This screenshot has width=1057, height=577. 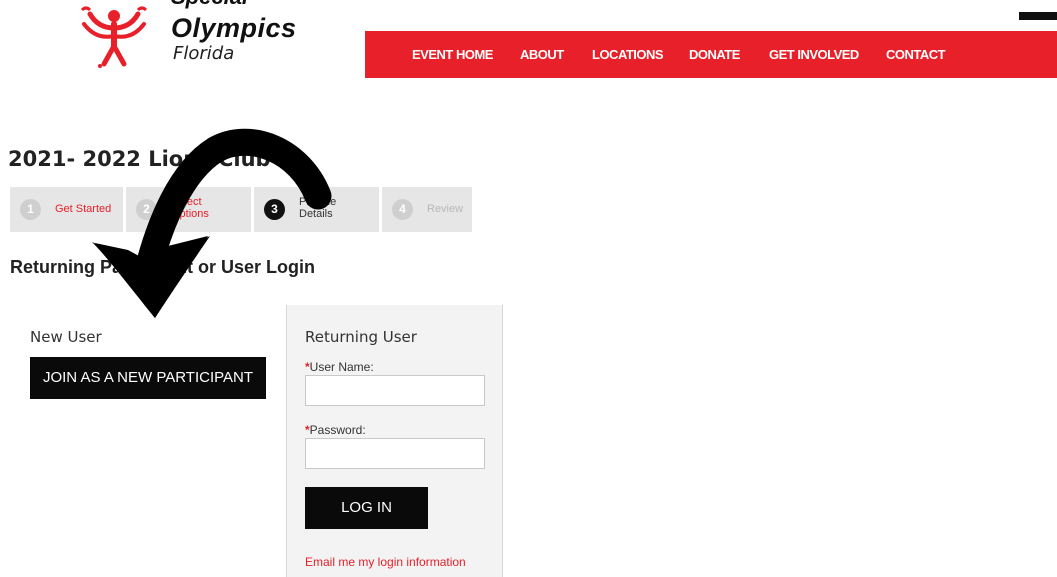 I want to click on nav-locations: LOCATIONS, so click(x=628, y=54).